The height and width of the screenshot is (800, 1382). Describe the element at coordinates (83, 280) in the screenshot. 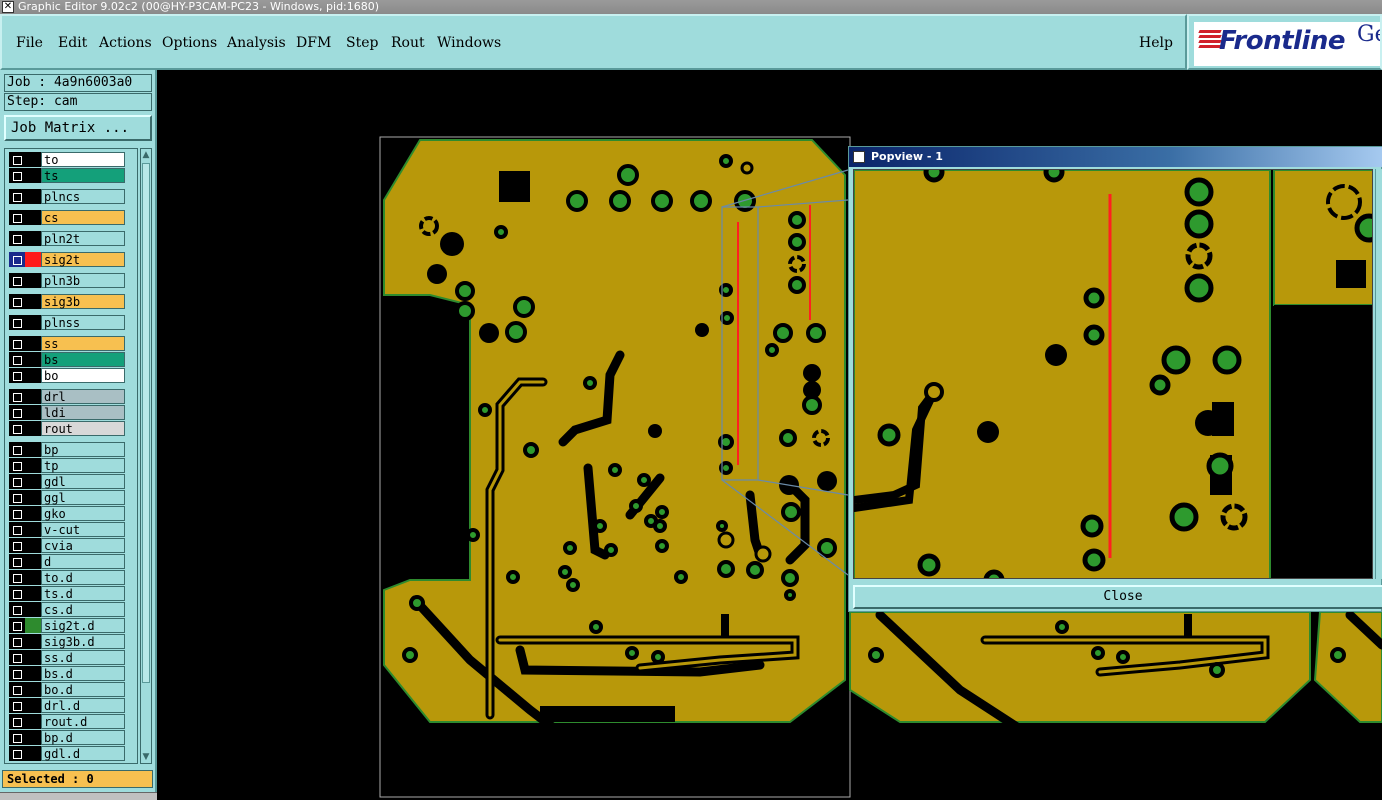

I see `layer-name: pln3b` at that location.